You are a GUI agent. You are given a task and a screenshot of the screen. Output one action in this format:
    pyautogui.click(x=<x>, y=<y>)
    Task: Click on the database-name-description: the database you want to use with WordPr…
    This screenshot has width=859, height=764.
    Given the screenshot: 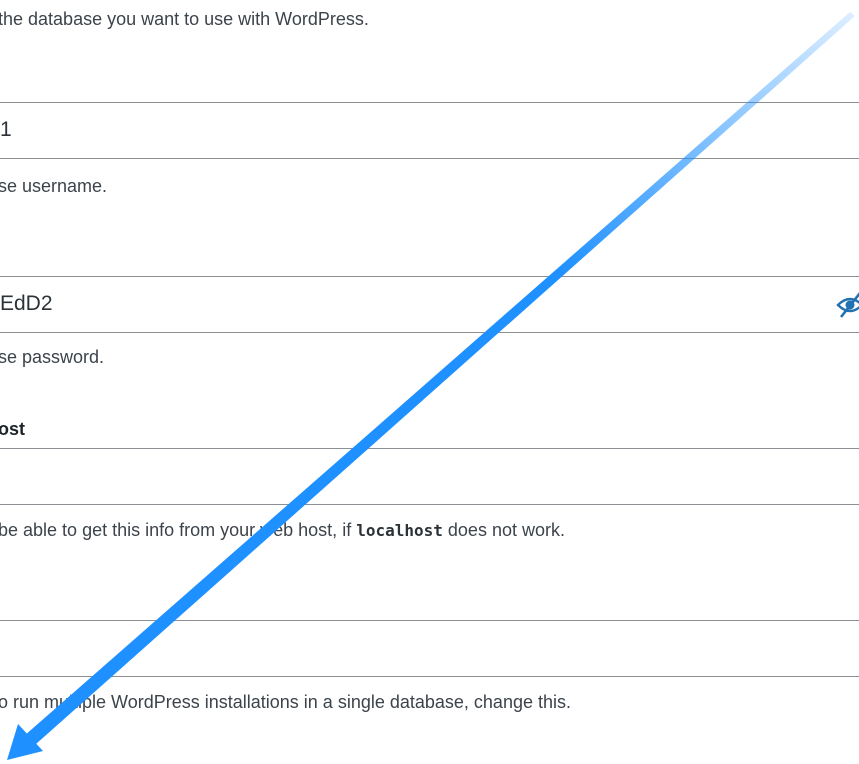 What is the action you would take?
    pyautogui.click(x=184, y=19)
    